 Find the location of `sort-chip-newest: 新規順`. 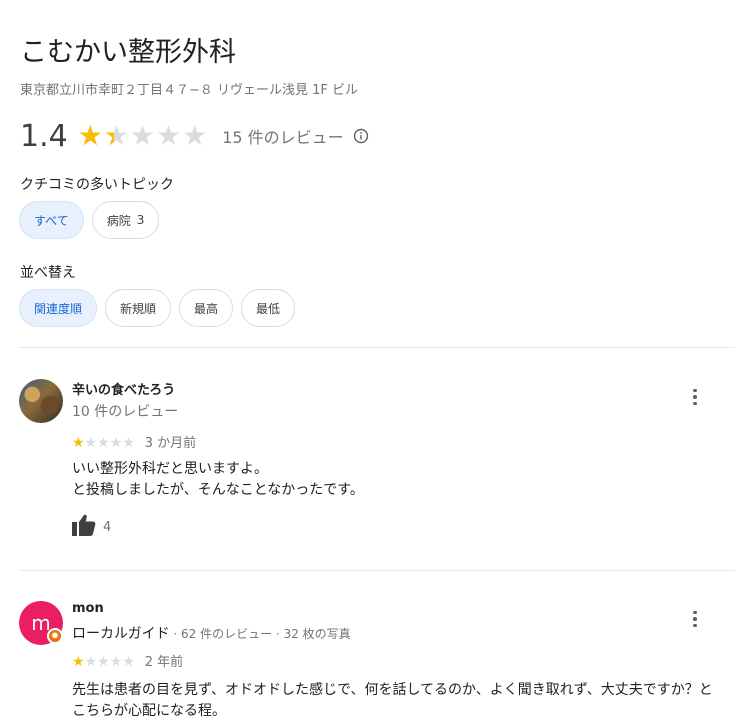

sort-chip-newest: 新規順 is located at coordinates (138, 308).